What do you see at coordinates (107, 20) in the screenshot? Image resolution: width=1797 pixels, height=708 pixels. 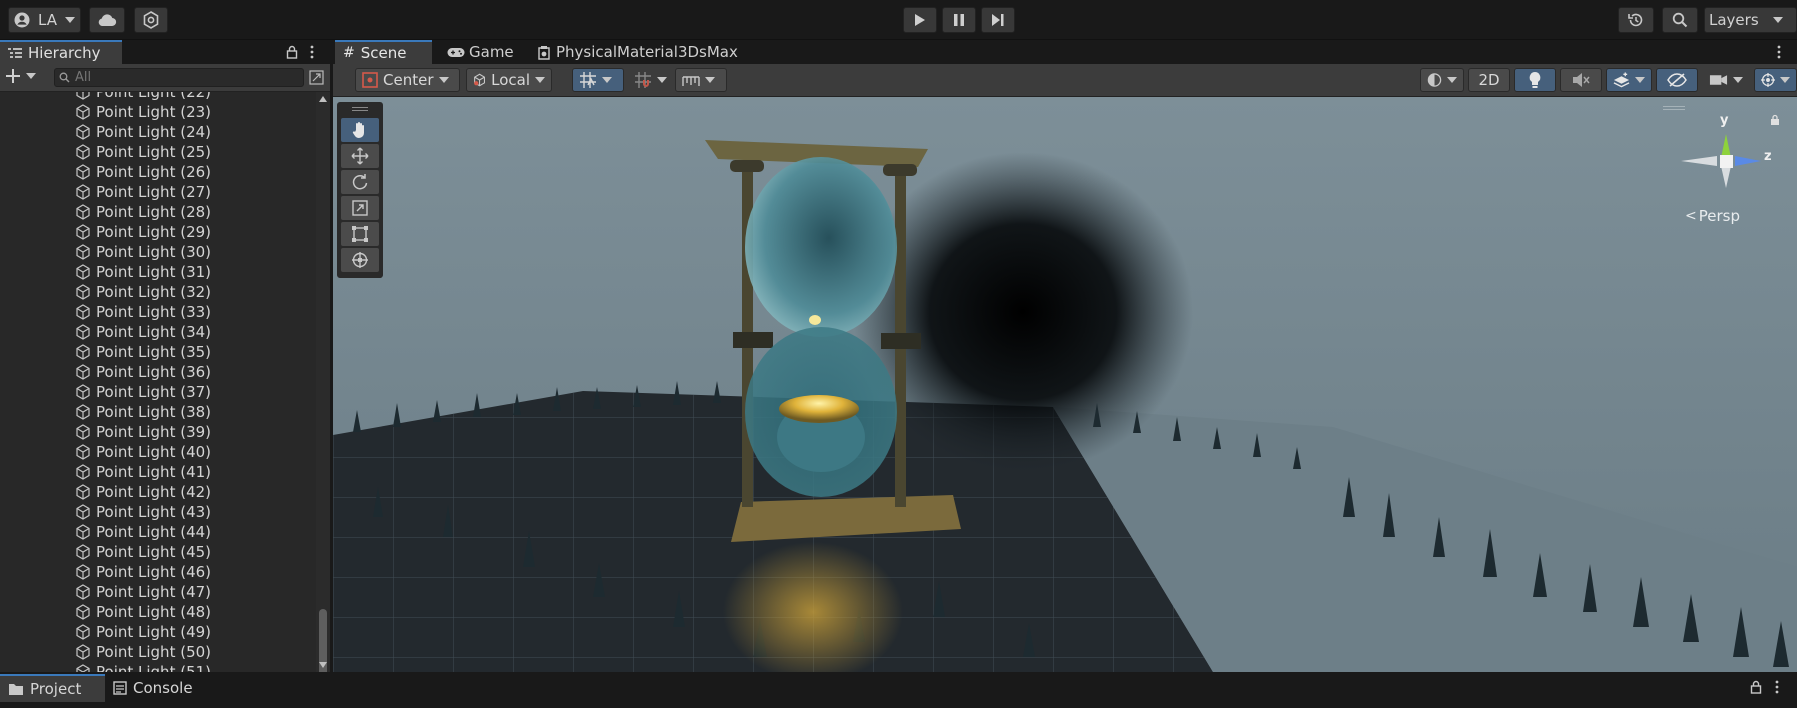 I see `cloud-button` at bounding box center [107, 20].